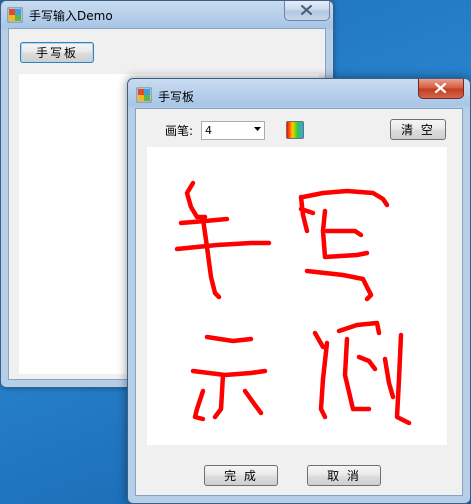 This screenshot has height=504, width=471. Describe the element at coordinates (179, 131) in the screenshot. I see `pen-size-label: 画笔:` at that location.